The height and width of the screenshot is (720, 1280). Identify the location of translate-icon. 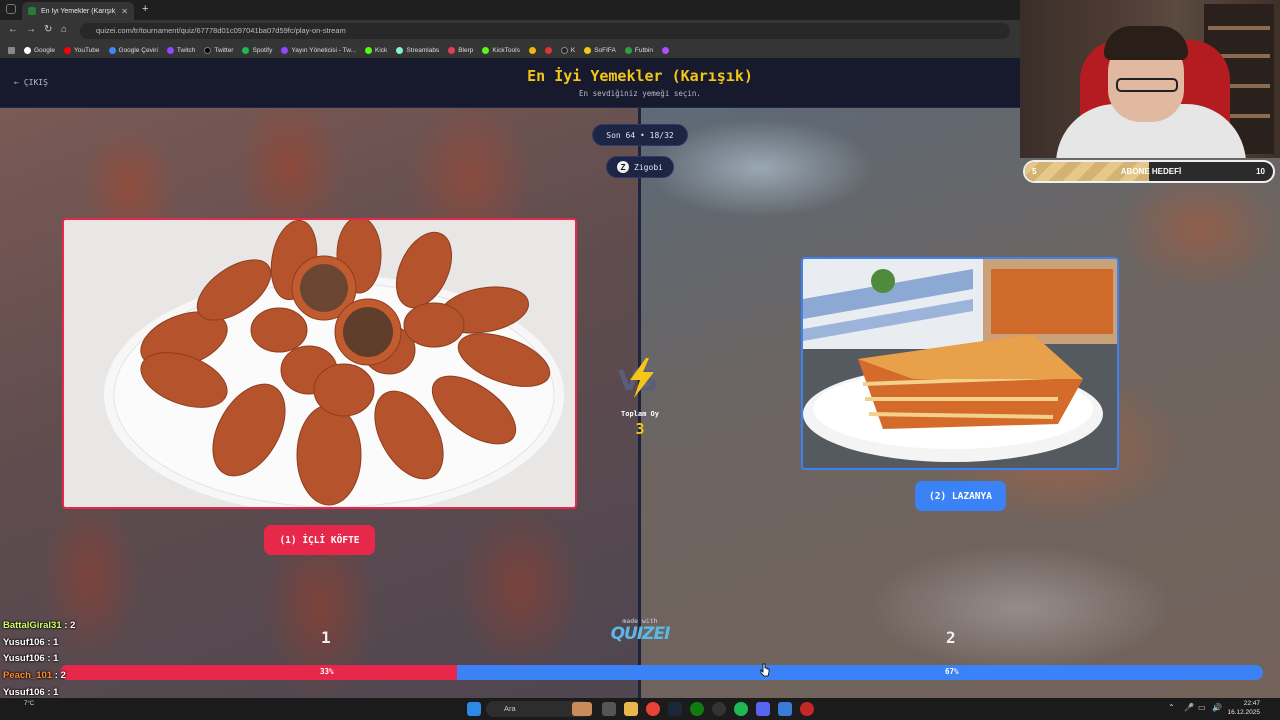
(112, 50).